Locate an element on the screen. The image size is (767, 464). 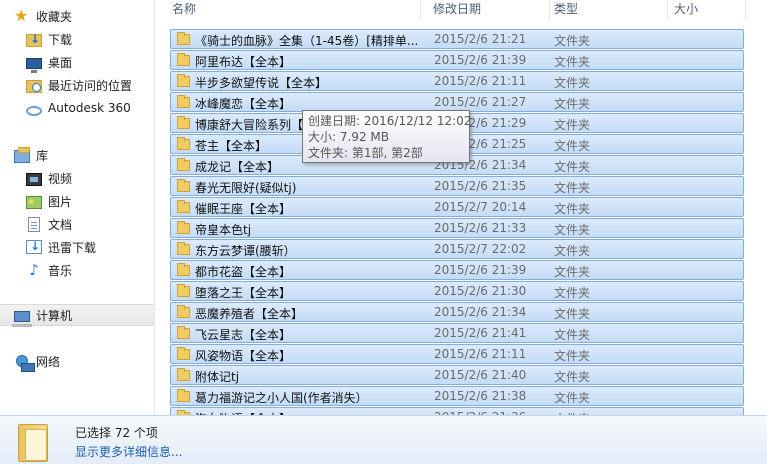
file-row: 葛力福游记之小人国(作者消失） 2015/2/6 21:38 文件夹 is located at coordinates (457, 396).